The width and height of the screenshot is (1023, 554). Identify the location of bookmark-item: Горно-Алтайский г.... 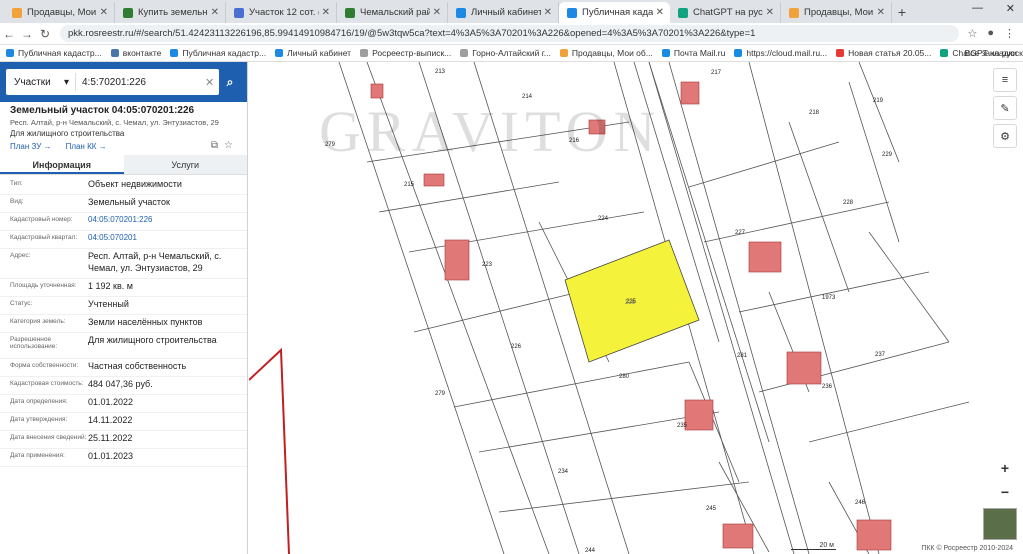
(505, 53).